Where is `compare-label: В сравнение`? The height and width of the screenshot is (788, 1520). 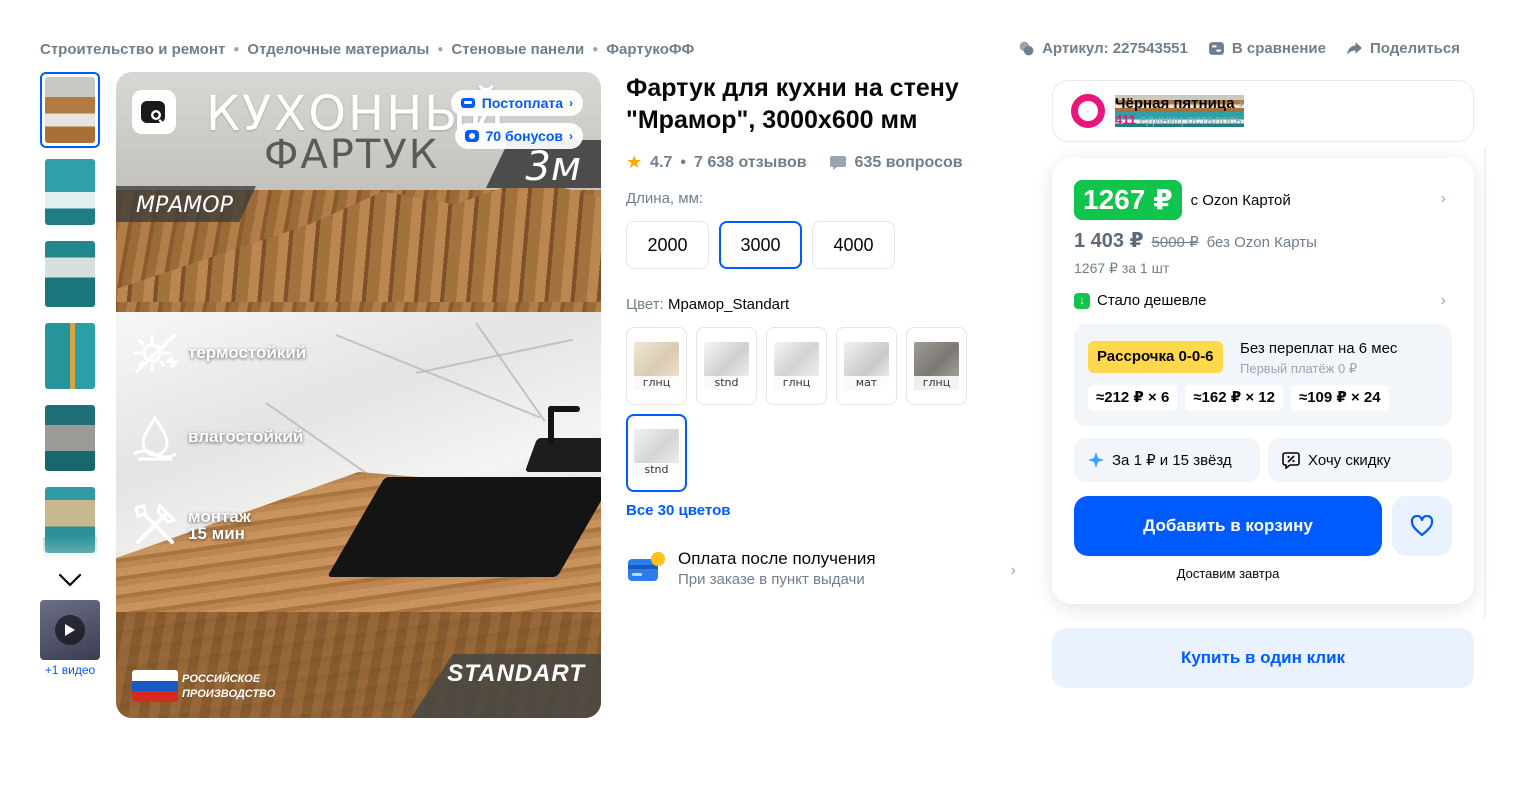
compare-label: В сравнение is located at coordinates (1278, 48).